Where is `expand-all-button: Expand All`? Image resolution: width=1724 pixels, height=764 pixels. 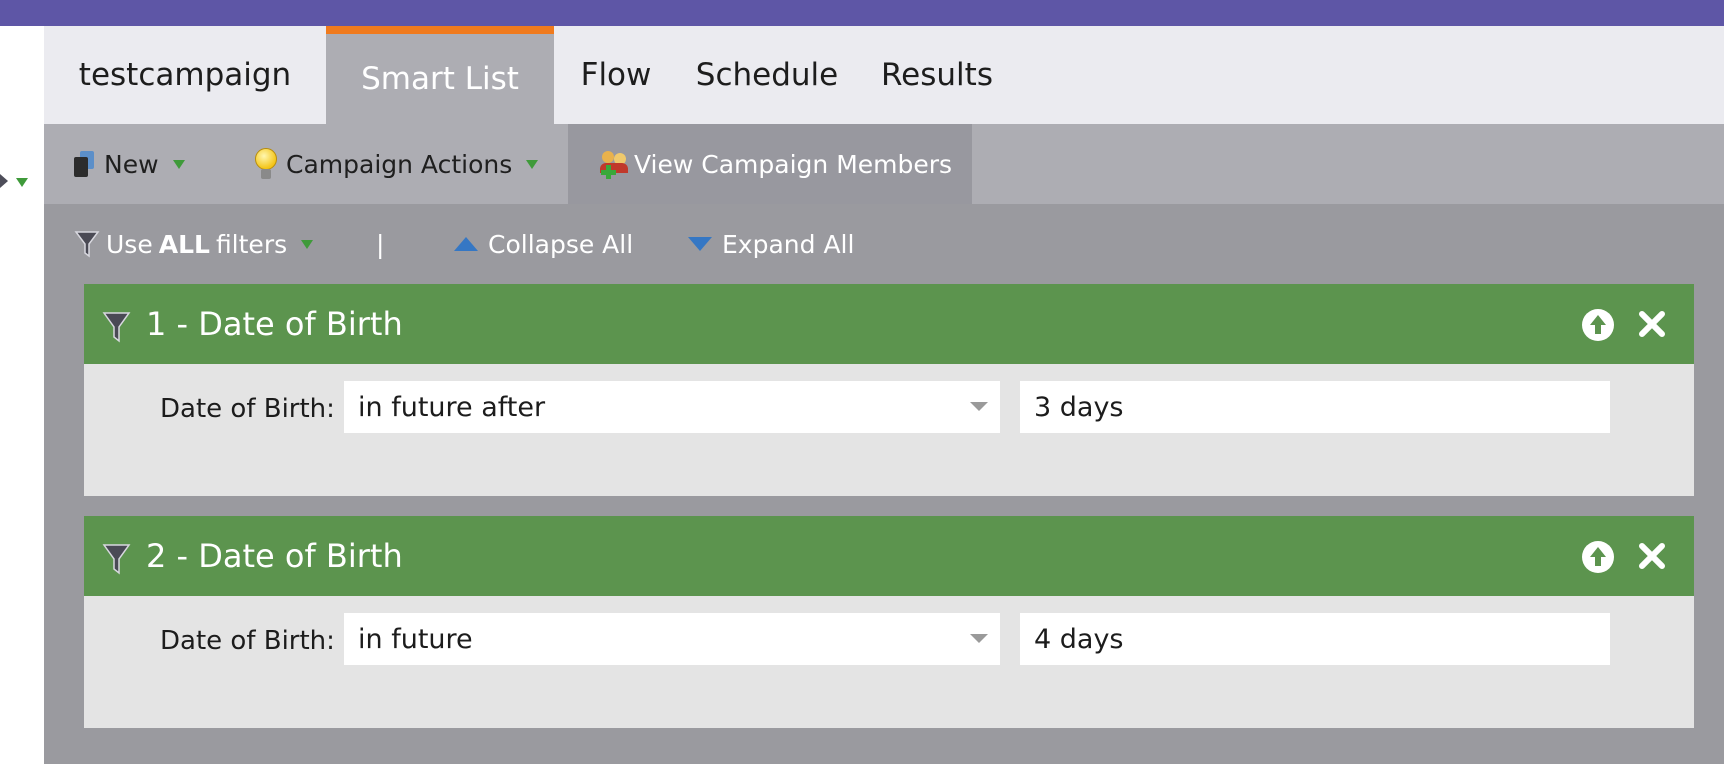
expand-all-button: Expand All is located at coordinates (771, 244).